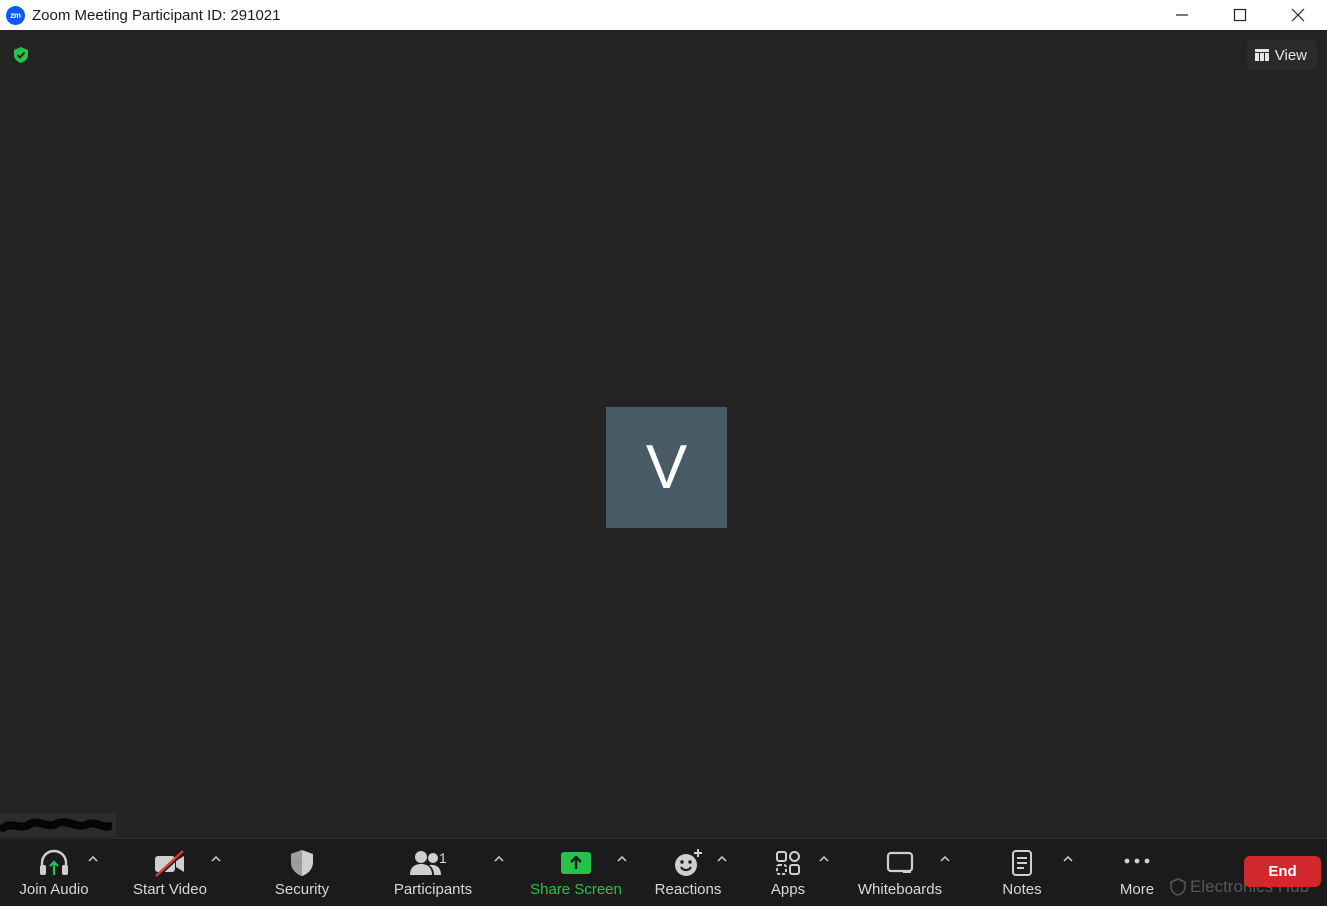  I want to click on participants-button: 1 Participants, so click(433, 872).